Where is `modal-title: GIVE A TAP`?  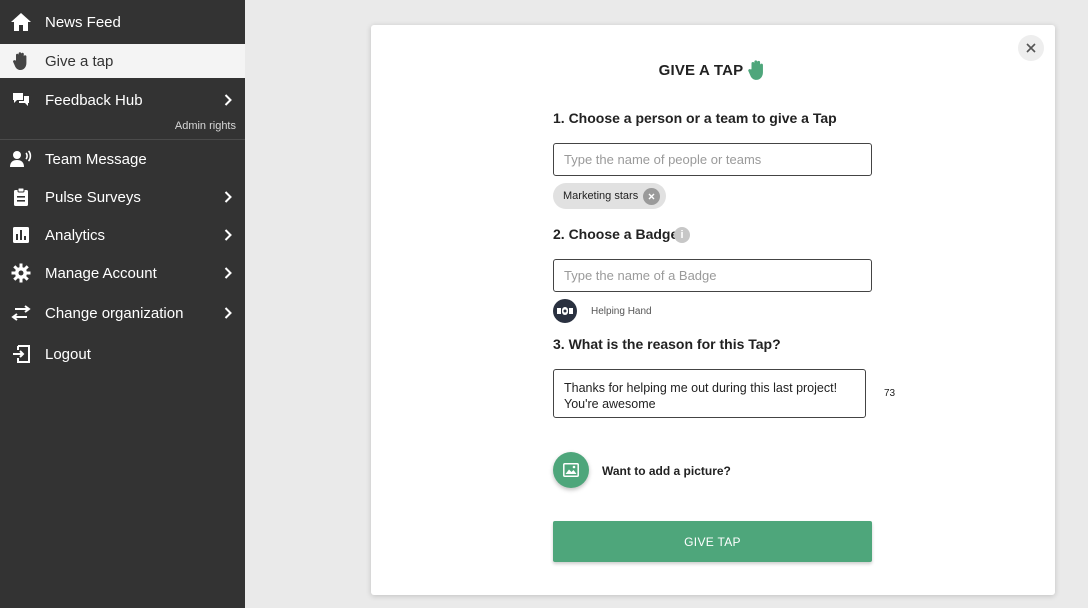
modal-title: GIVE A TAP is located at coordinates (713, 70).